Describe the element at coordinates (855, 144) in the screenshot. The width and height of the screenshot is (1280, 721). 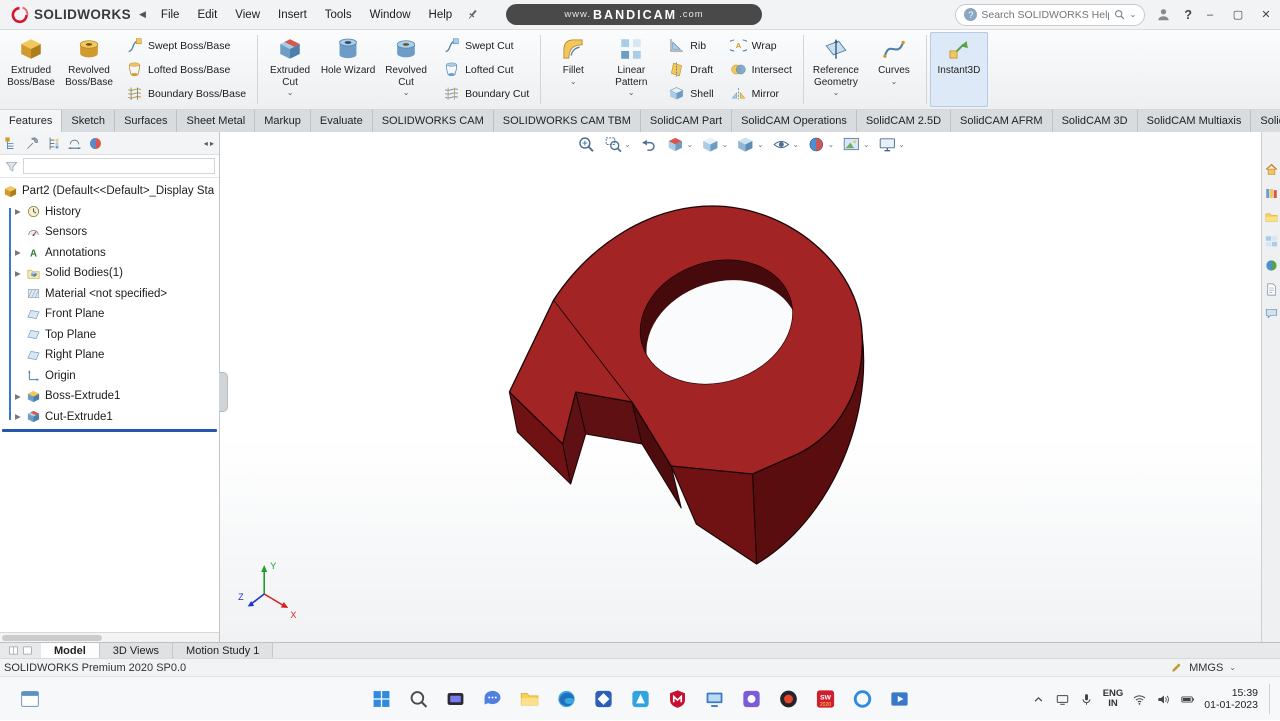
I see `apply-scene-button: ⌄` at that location.